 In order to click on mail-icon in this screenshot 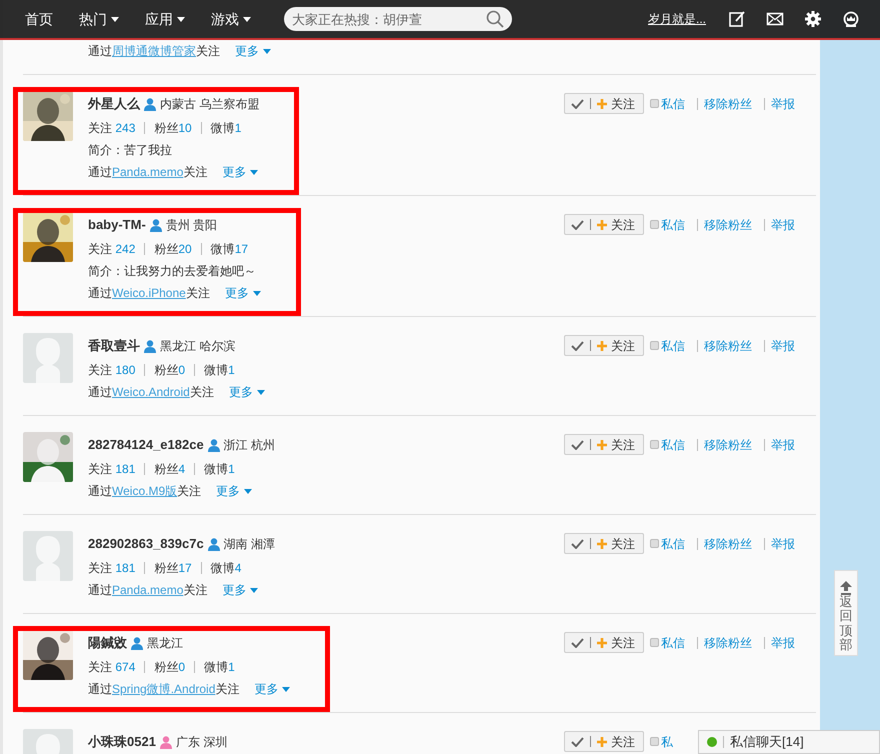, I will do `click(775, 19)`.